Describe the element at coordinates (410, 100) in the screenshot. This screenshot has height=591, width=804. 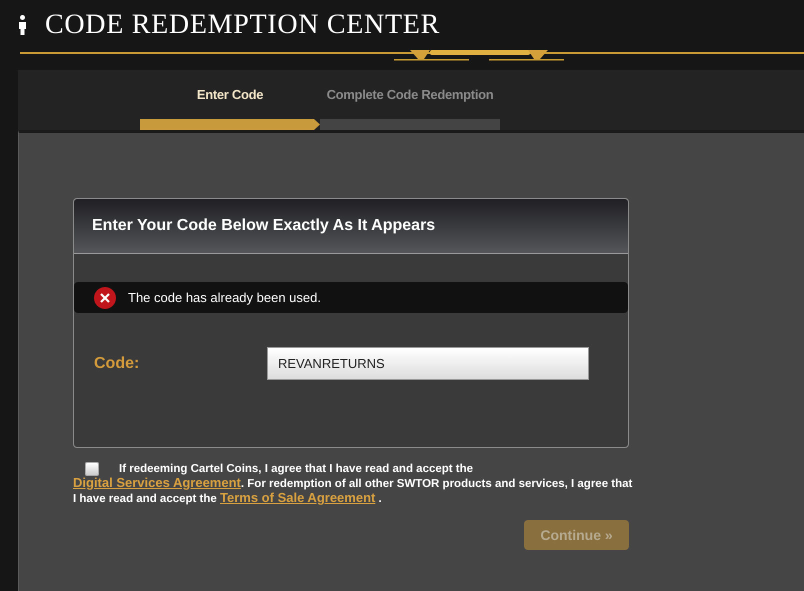
I see `step-tab: Complete Code Redemption` at that location.